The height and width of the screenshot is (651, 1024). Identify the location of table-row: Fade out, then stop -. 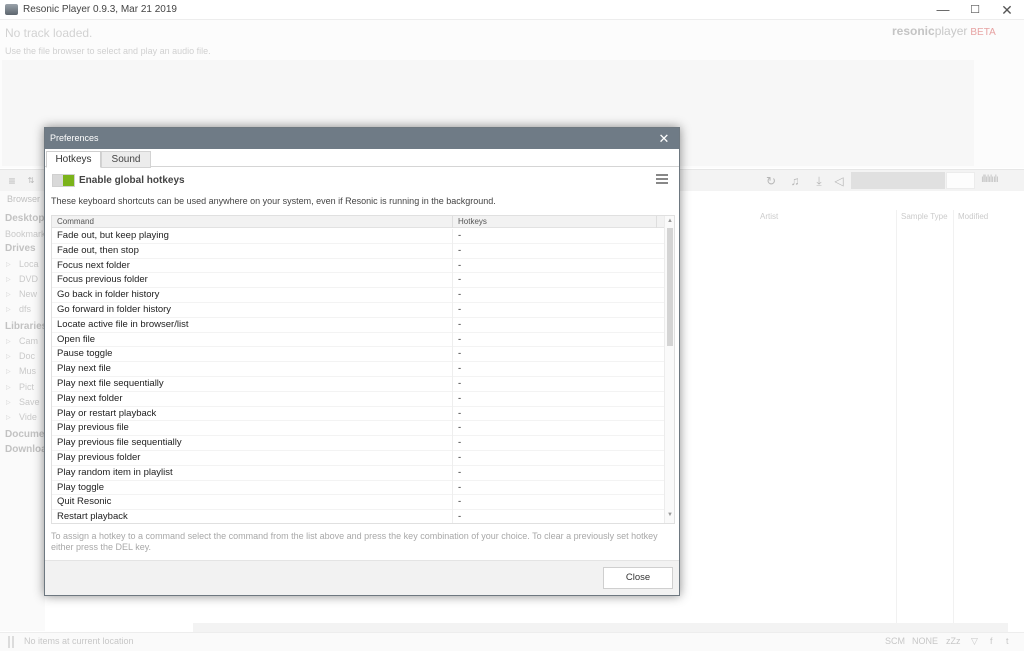
(358, 251).